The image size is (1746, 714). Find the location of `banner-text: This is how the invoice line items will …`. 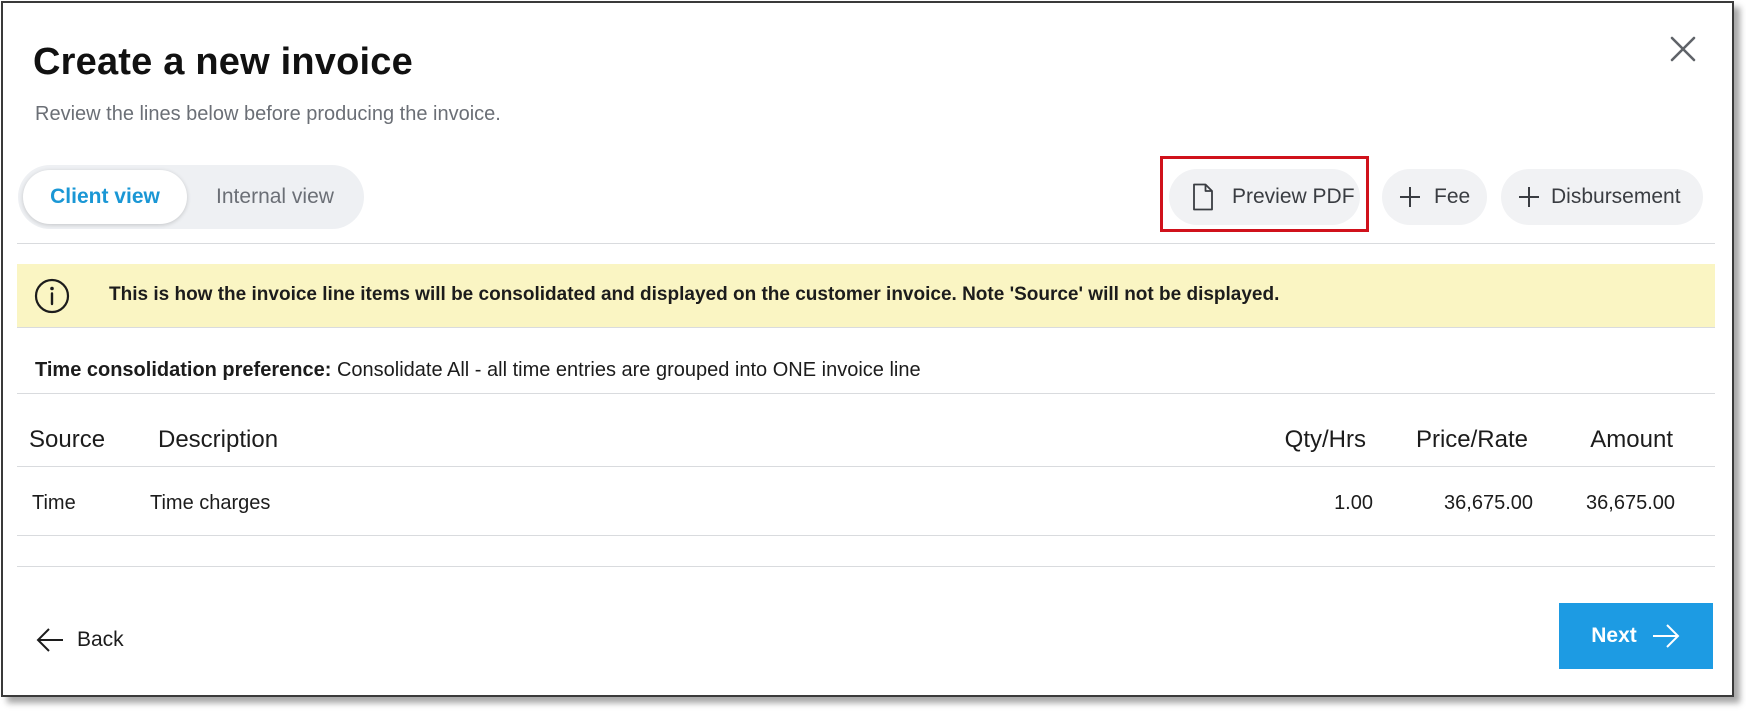

banner-text: This is how the invoice line items will … is located at coordinates (694, 294).